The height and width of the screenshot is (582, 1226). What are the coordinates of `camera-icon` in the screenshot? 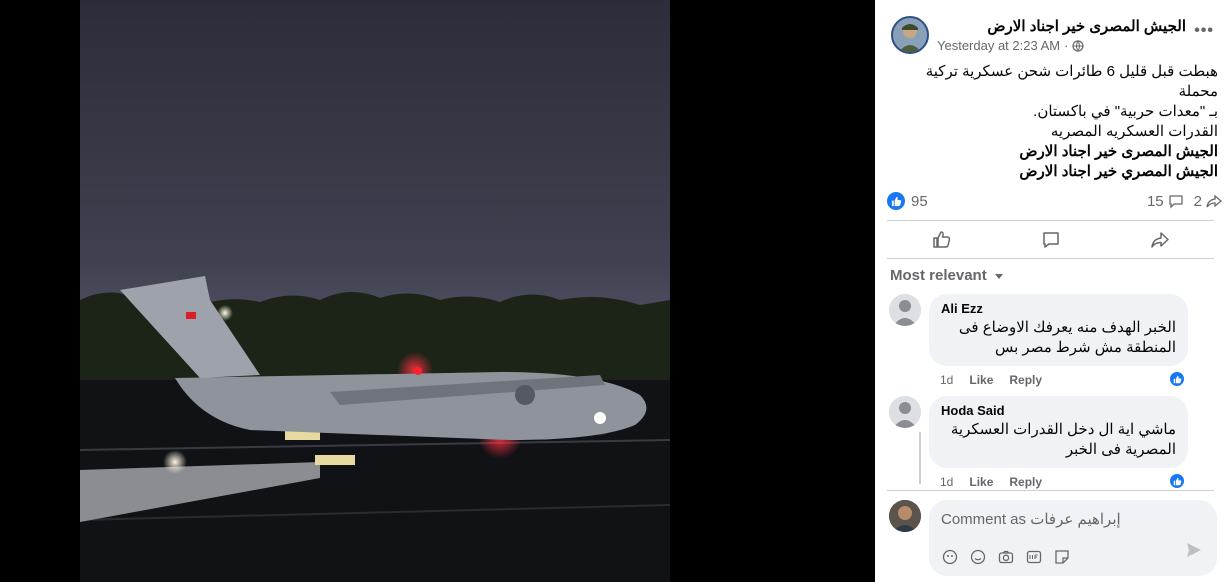 It's located at (1006, 557).